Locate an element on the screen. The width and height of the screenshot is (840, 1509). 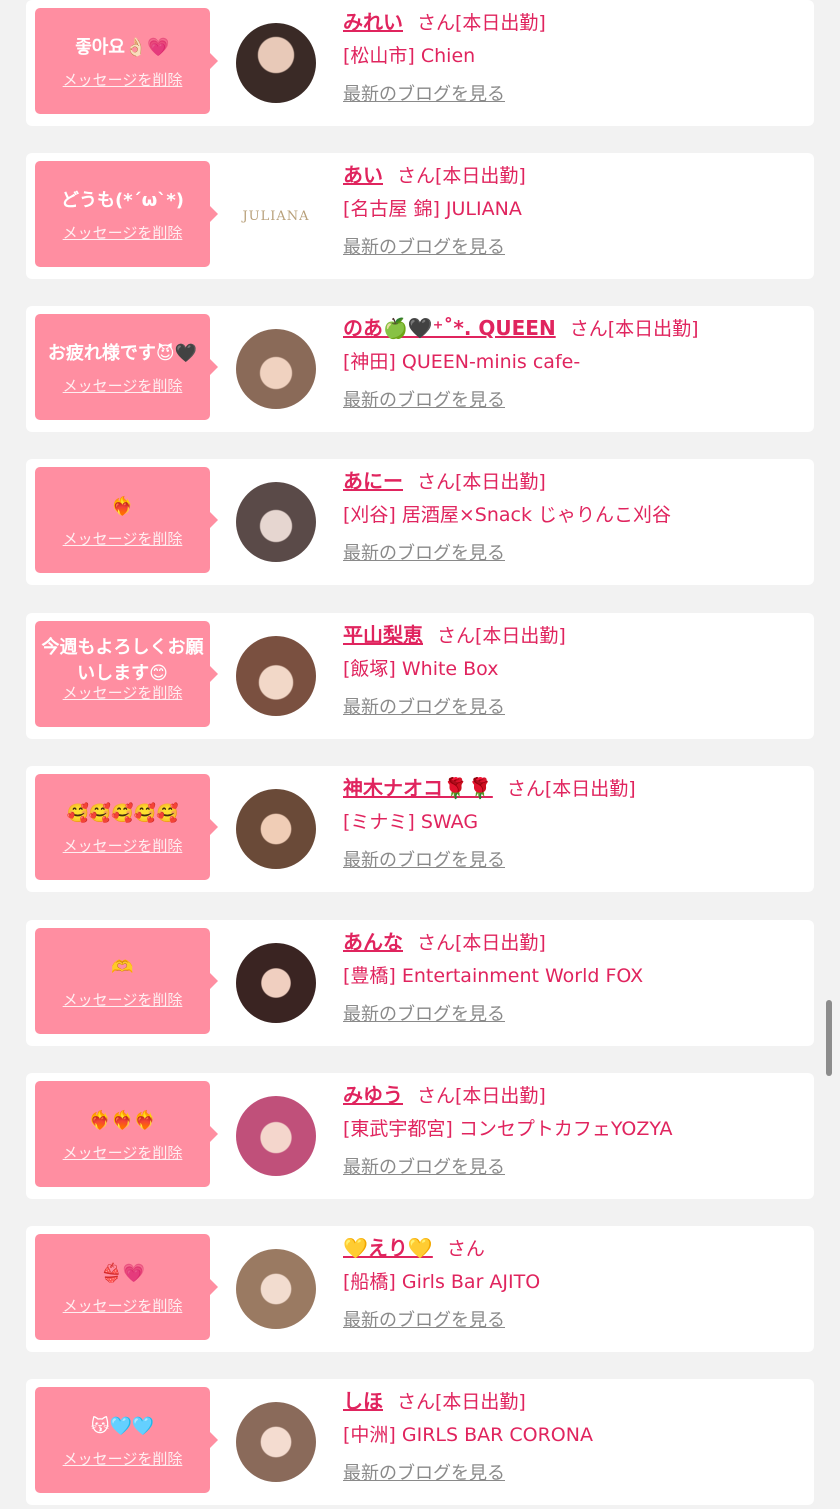
logo-text: JULIANA is located at coordinates (276, 216).